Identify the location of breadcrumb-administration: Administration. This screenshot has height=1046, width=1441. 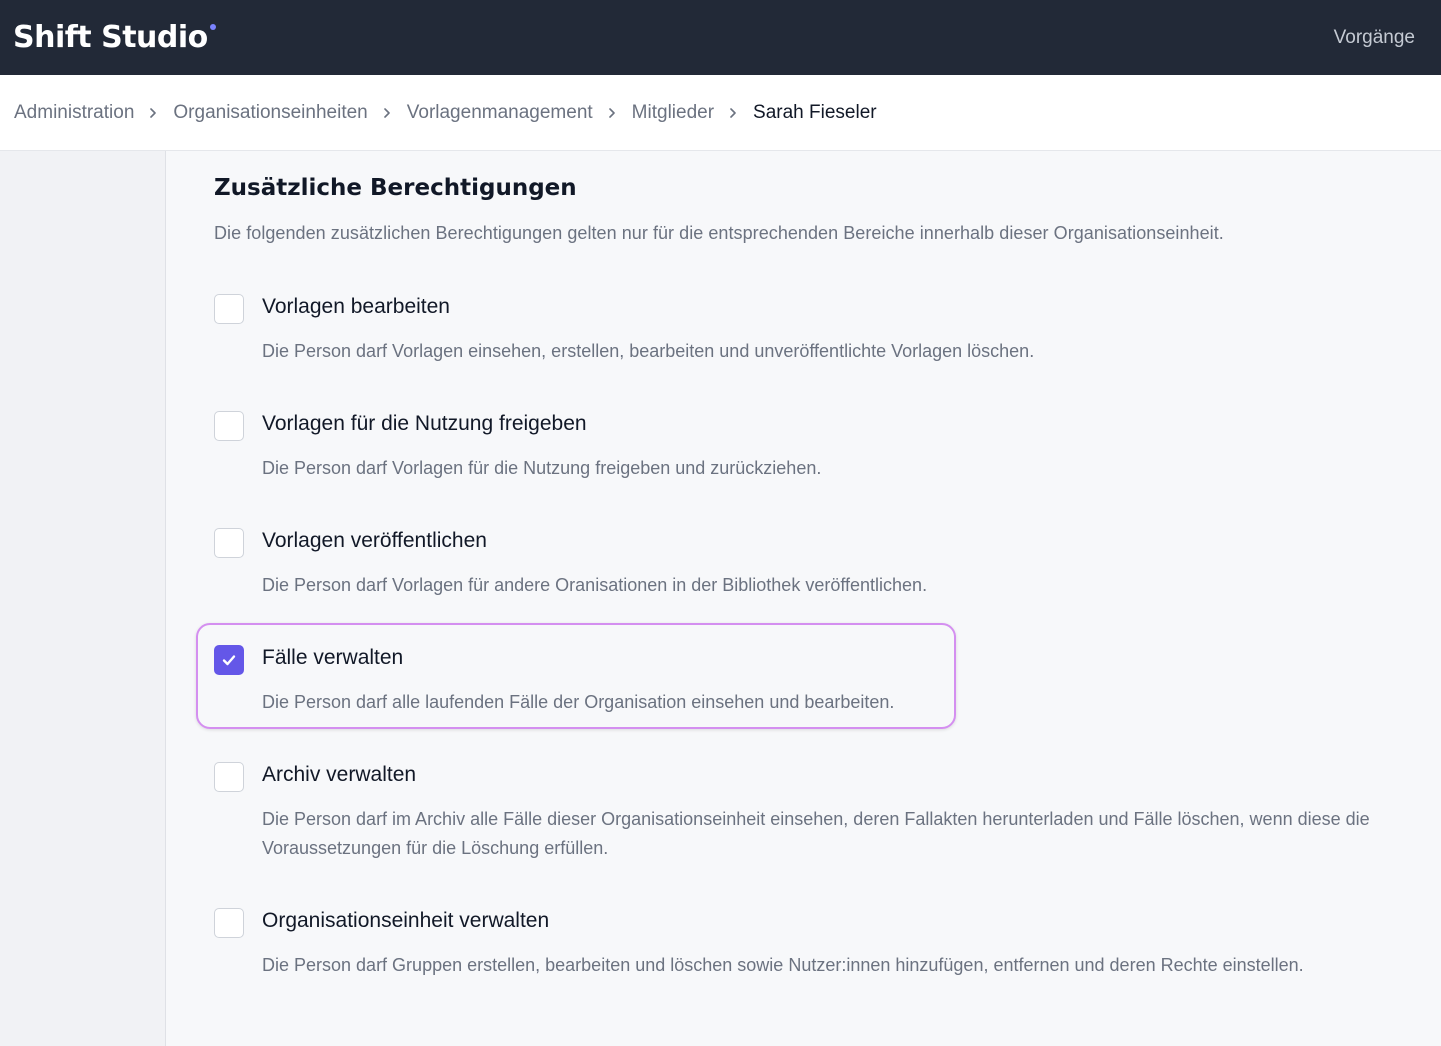
(74, 113).